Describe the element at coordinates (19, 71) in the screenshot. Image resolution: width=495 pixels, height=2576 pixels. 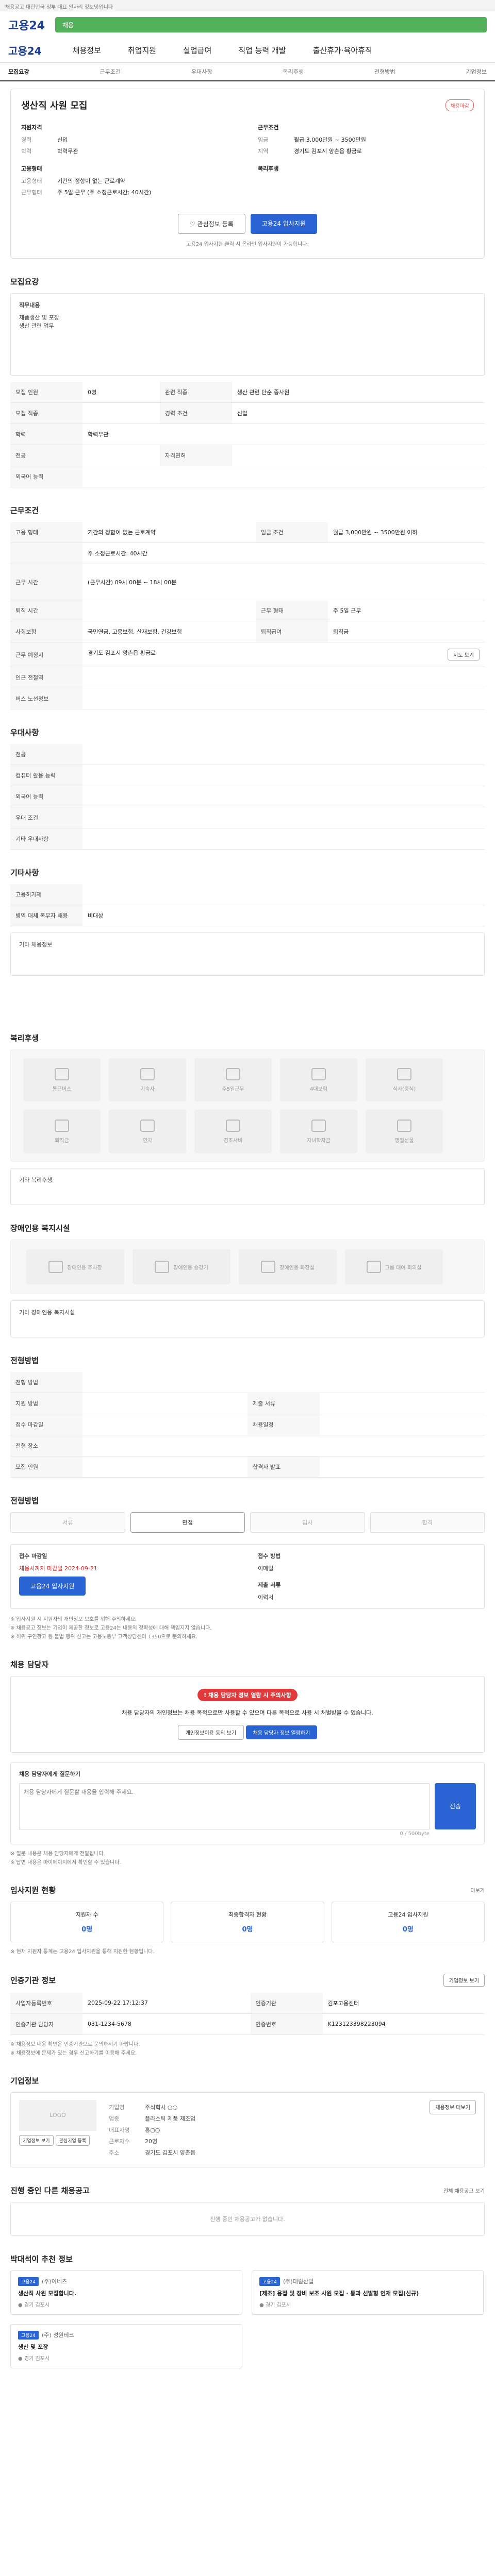
I see `tab-recruit: 모집요강` at that location.